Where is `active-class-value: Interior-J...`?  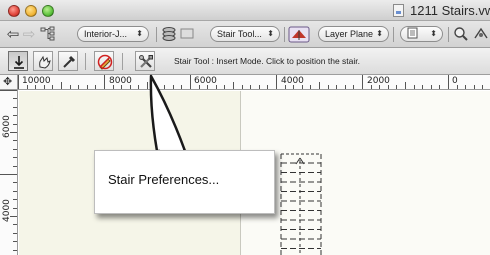
active-class-value: Interior-J... is located at coordinates (106, 34).